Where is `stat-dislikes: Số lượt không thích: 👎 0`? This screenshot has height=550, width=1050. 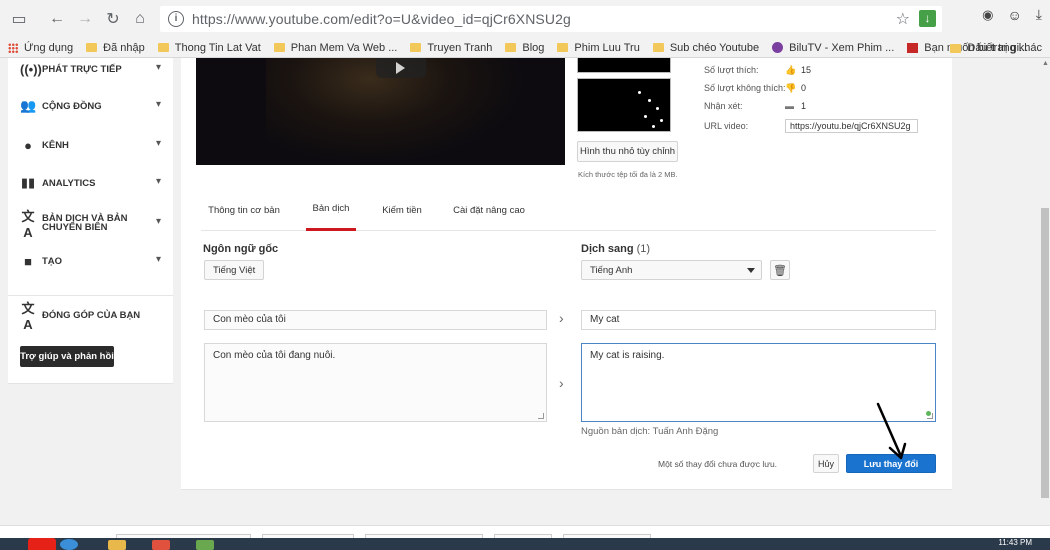 stat-dislikes: Số lượt không thích: 👎 0 is located at coordinates (755, 88).